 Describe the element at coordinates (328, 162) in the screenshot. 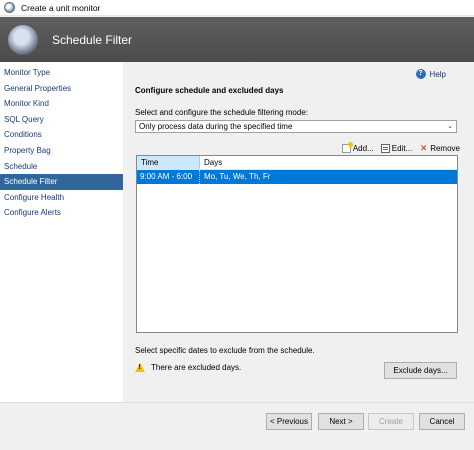

I see `column-header-days: Days` at that location.